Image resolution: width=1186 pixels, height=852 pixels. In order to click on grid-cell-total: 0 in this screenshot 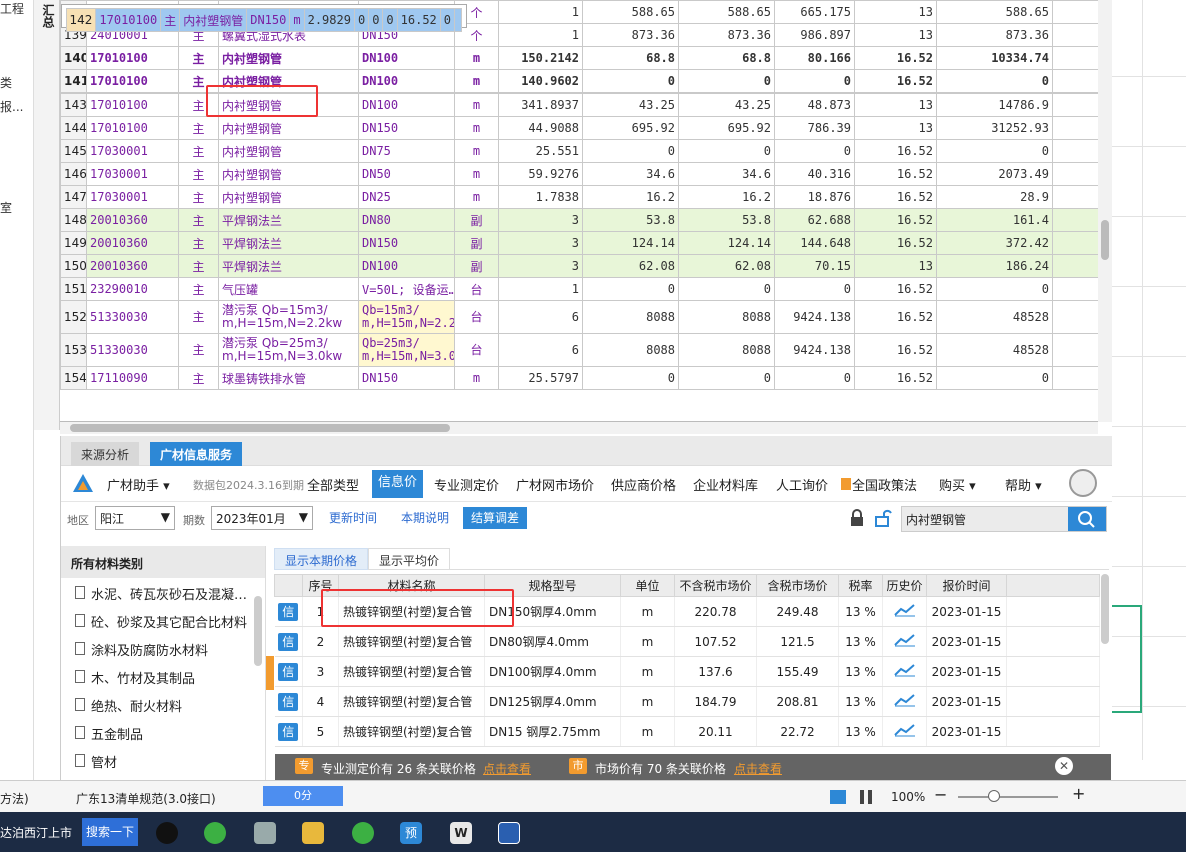, I will do `click(447, 20)`.